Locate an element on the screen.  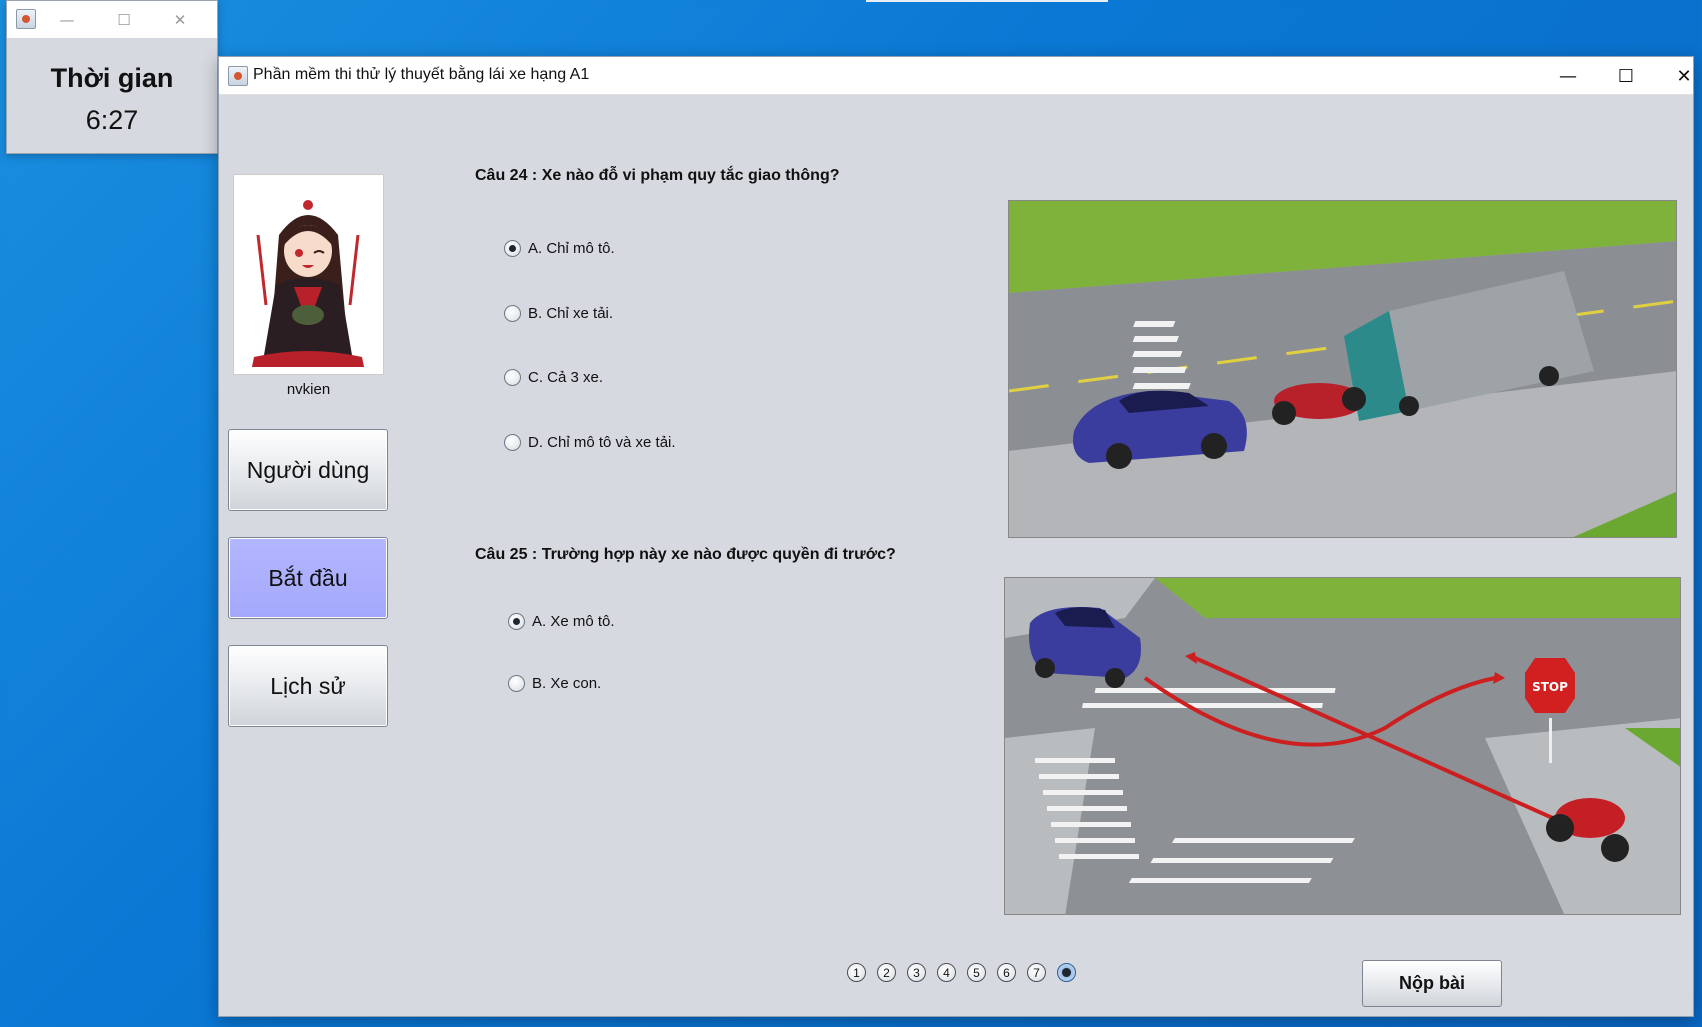
option-label: C. Cả 3 xe. is located at coordinates (566, 377).